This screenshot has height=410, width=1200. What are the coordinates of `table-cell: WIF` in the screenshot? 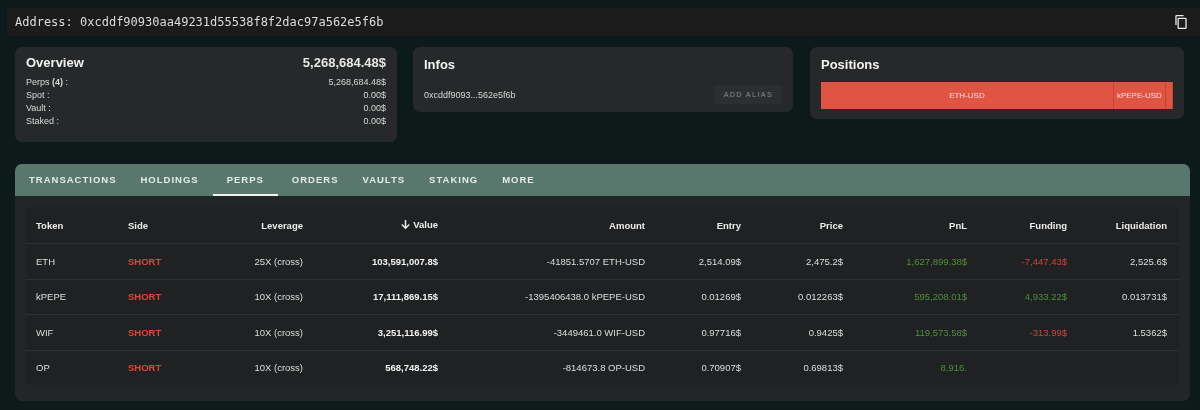 It's located at (45, 332).